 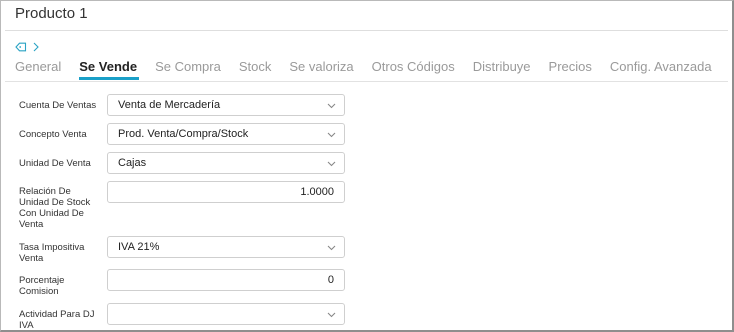 What do you see at coordinates (188, 68) in the screenshot?
I see `tab-se-compra: Se Compra` at bounding box center [188, 68].